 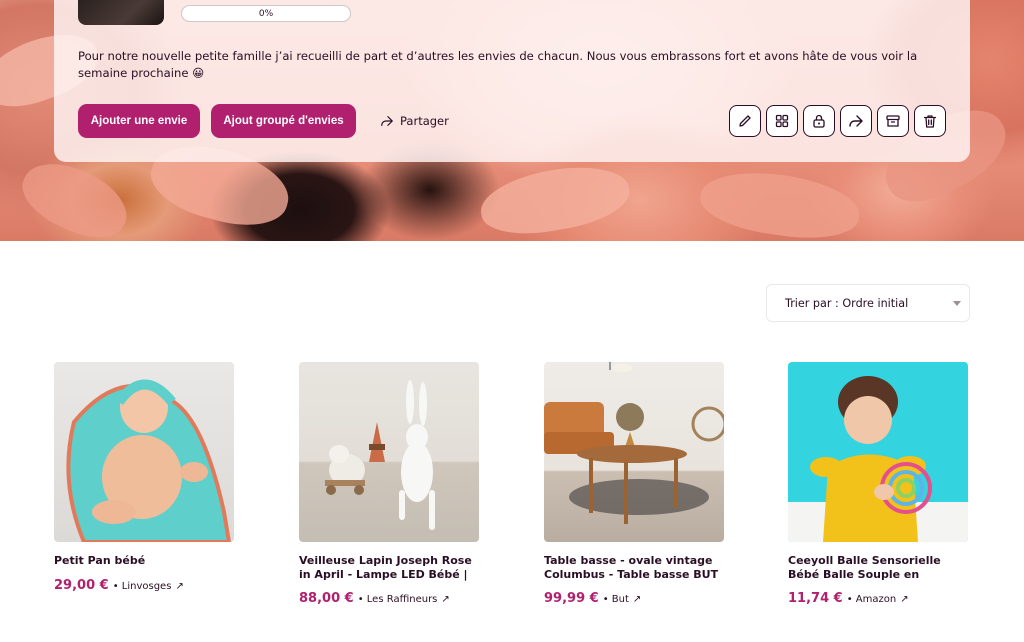 I want to click on product-title: Petit Pan bébé, so click(x=144, y=561).